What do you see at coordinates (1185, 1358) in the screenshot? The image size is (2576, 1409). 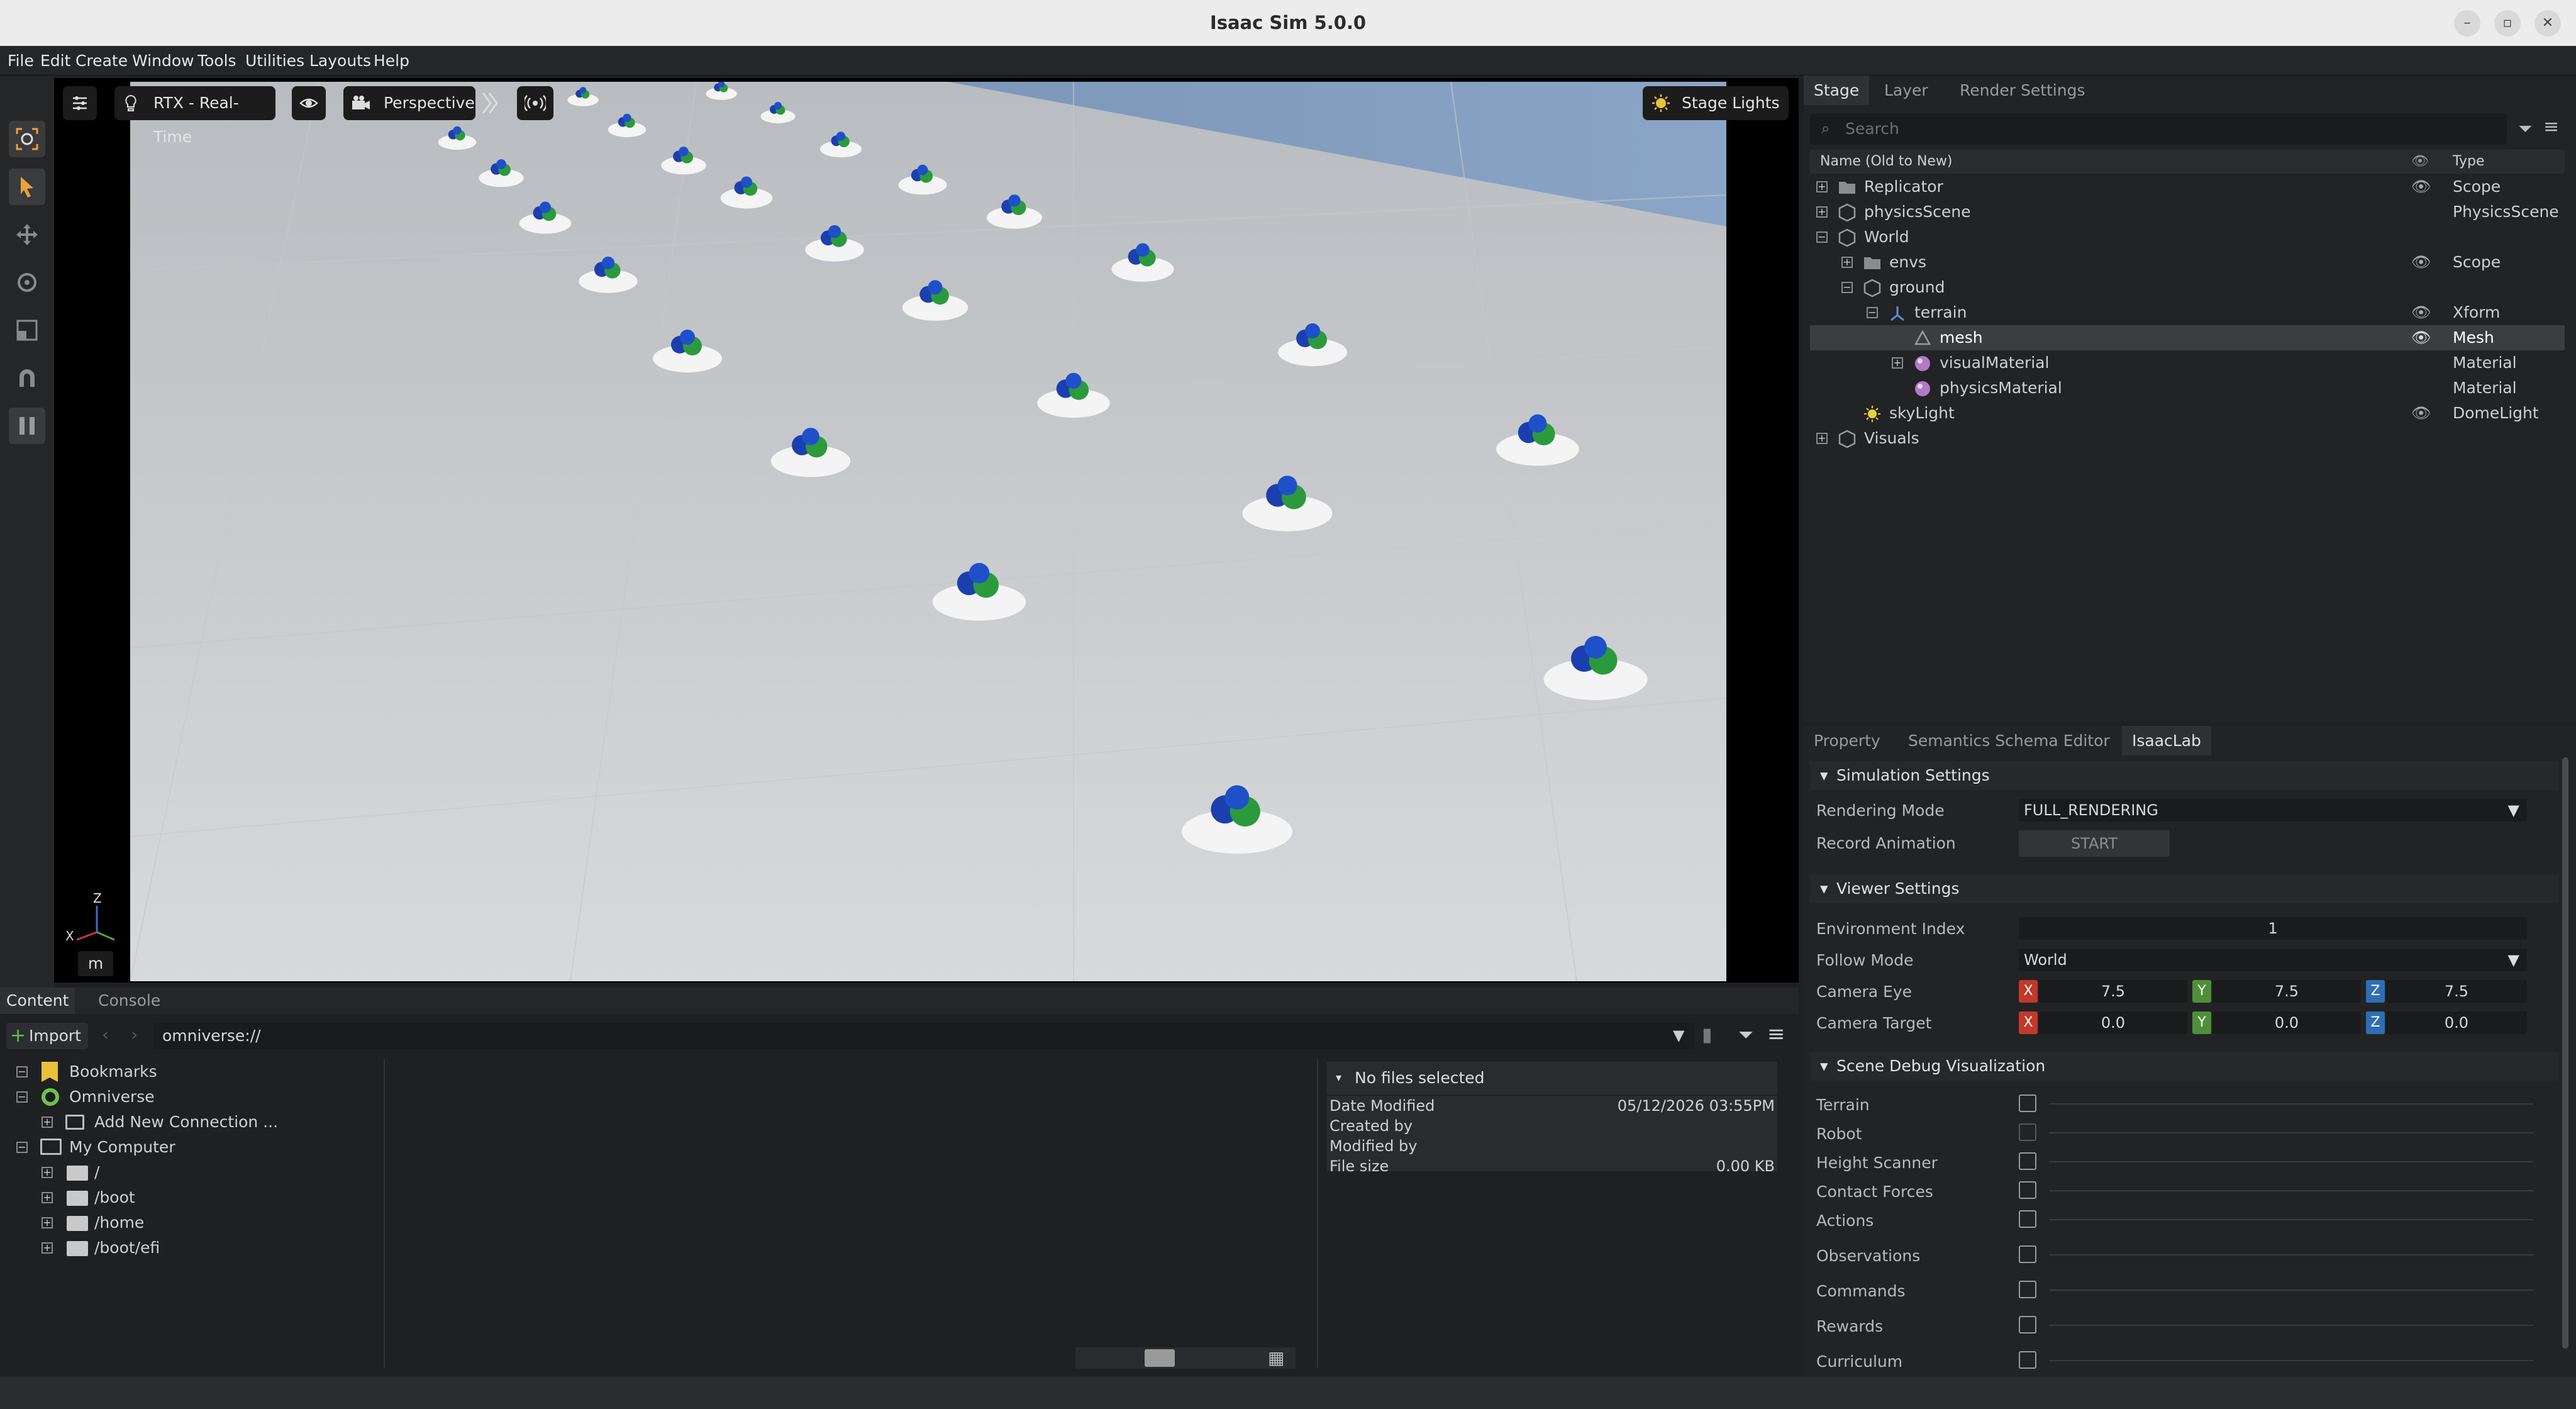 I see `zoom-slider` at bounding box center [1185, 1358].